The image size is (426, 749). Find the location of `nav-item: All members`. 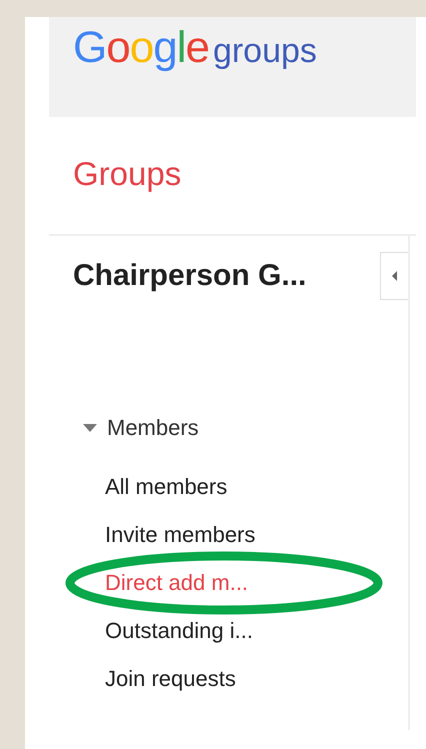

nav-item: All members is located at coordinates (166, 487).